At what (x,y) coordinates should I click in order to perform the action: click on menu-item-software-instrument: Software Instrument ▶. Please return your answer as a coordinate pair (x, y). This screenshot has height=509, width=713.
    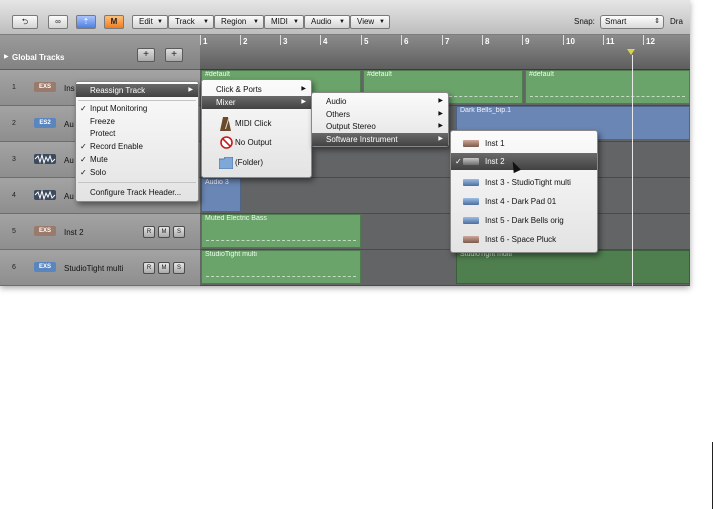
    Looking at the image, I should click on (380, 139).